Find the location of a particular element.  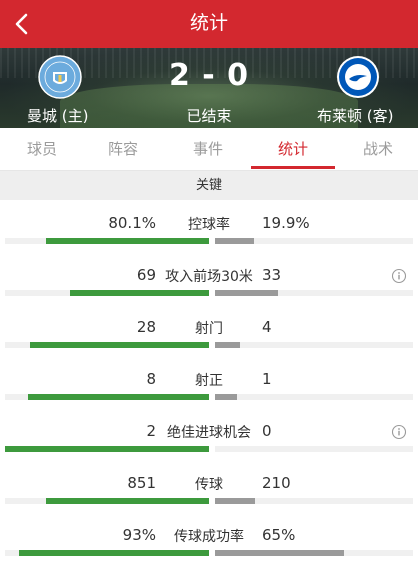

tab-bar: 球员 阵容 事件 统计 战术 is located at coordinates (209, 149).